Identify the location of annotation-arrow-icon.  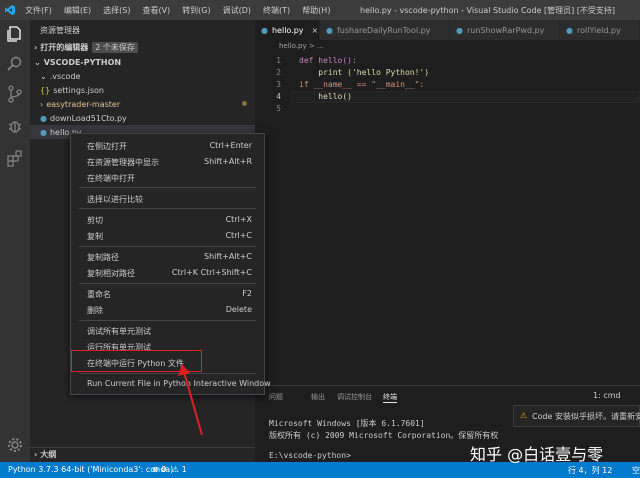
(190, 400).